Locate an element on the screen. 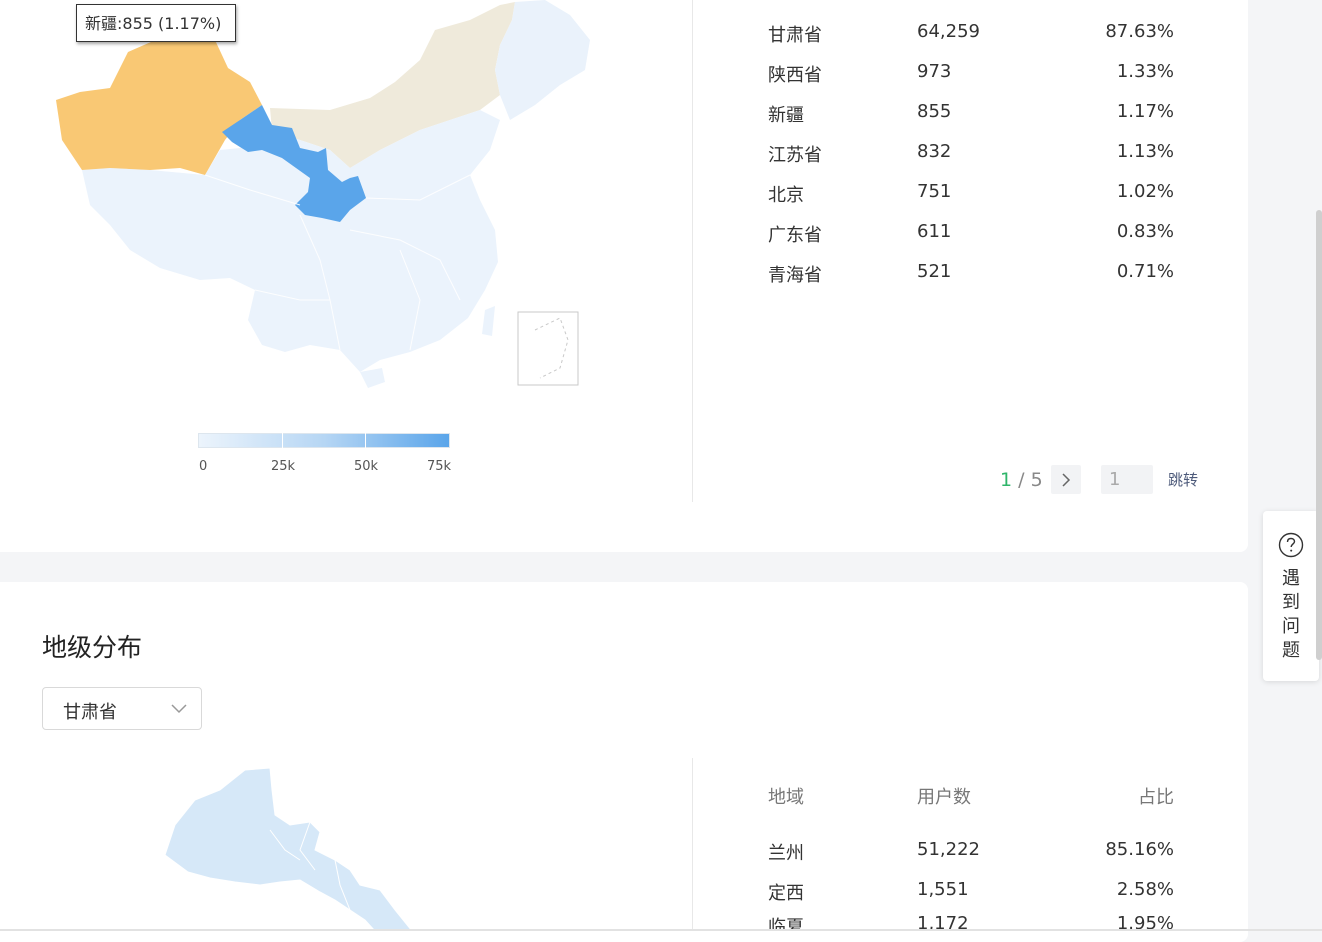 The image size is (1322, 942). user-percentage: 1.33% is located at coordinates (1145, 71).